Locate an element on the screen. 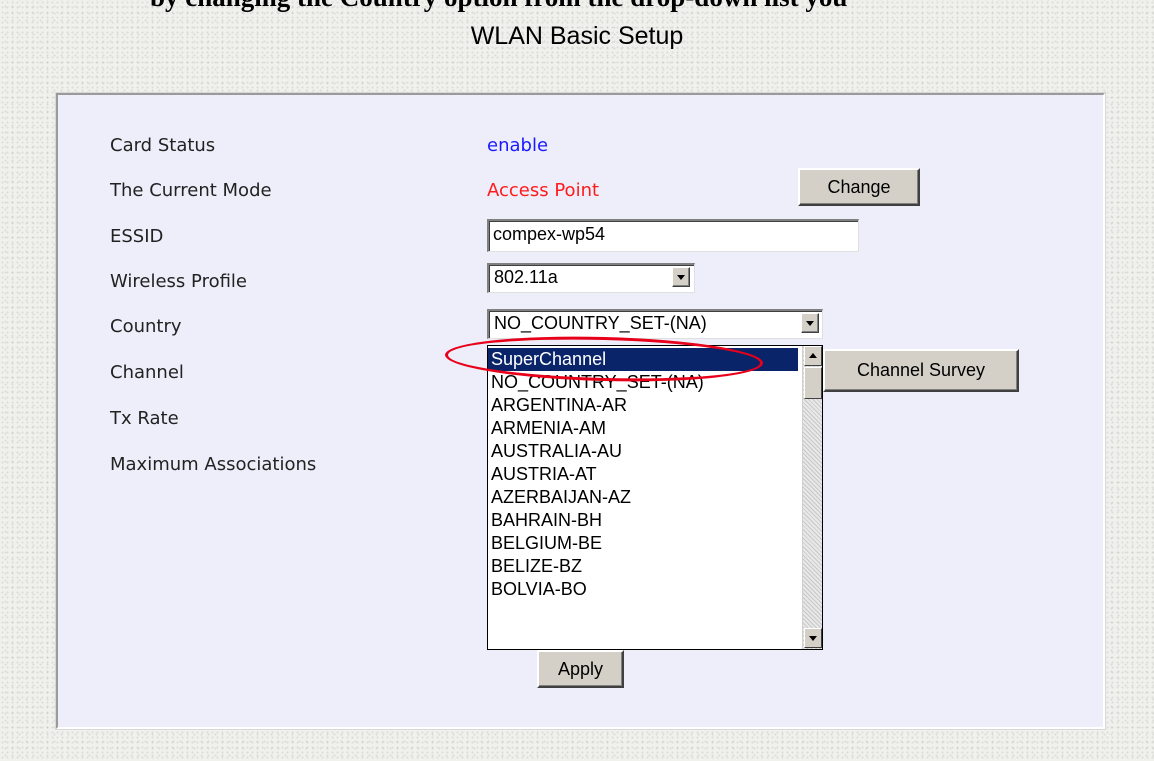 The width and height of the screenshot is (1154, 761). channel-survey-button: Channel Survey is located at coordinates (921, 370).